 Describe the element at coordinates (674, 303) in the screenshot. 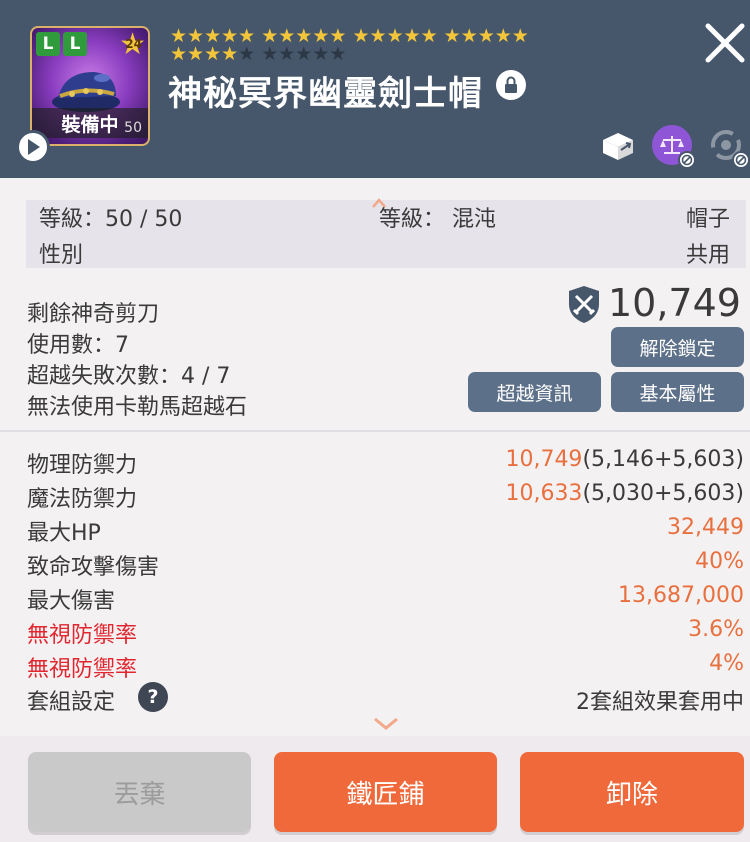

I see `combat-power-value: 10,749` at that location.